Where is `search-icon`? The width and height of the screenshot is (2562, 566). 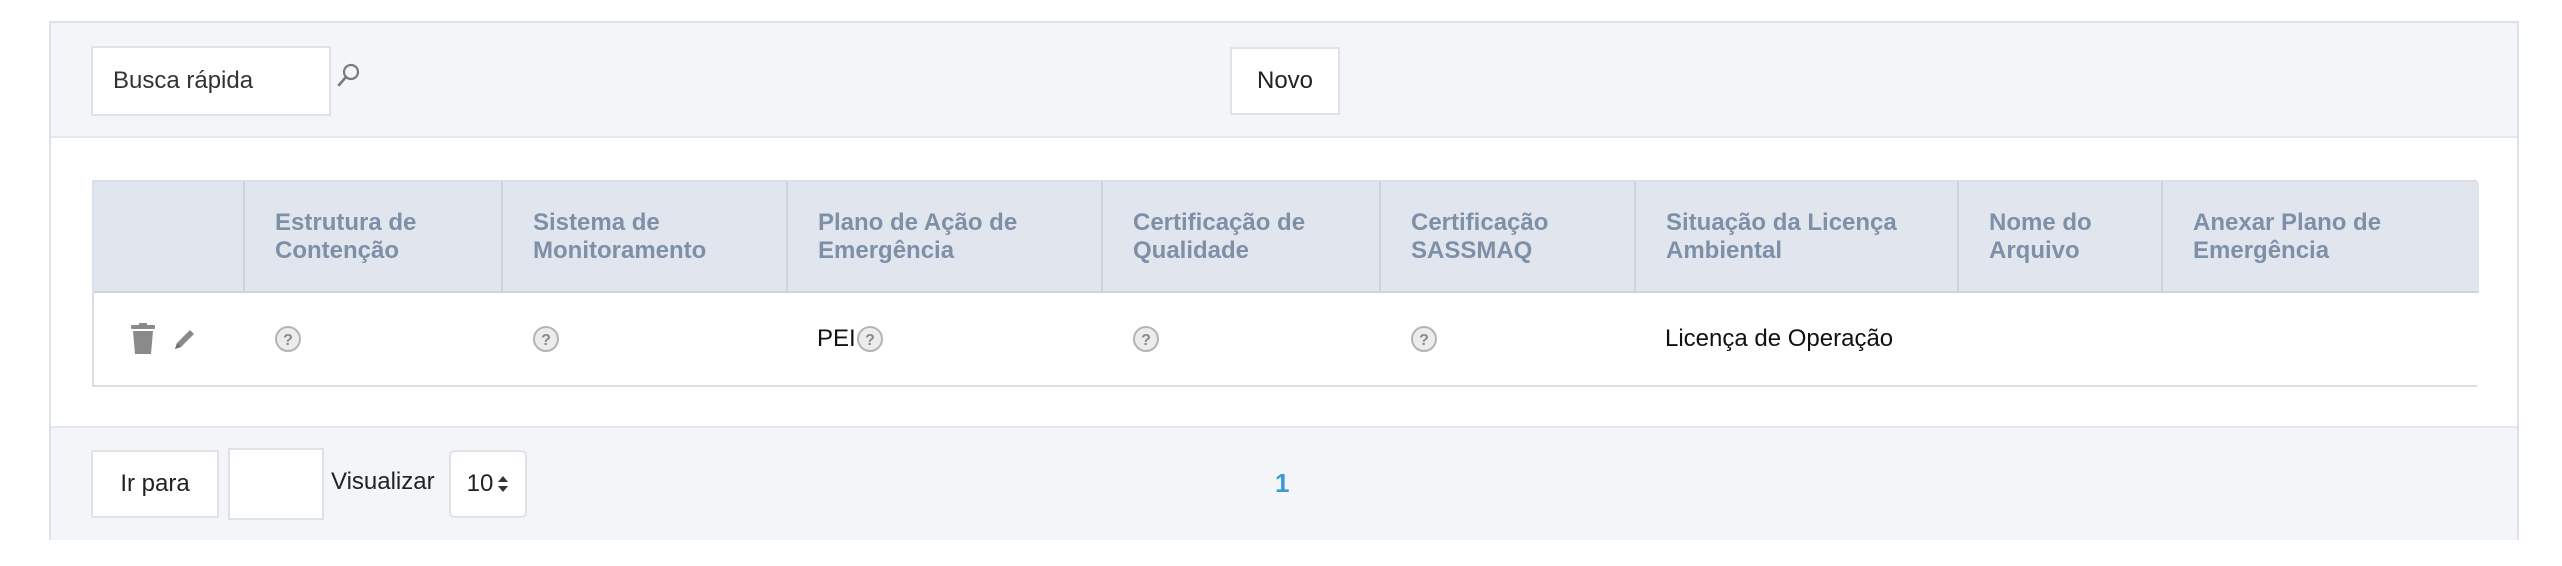 search-icon is located at coordinates (348, 76).